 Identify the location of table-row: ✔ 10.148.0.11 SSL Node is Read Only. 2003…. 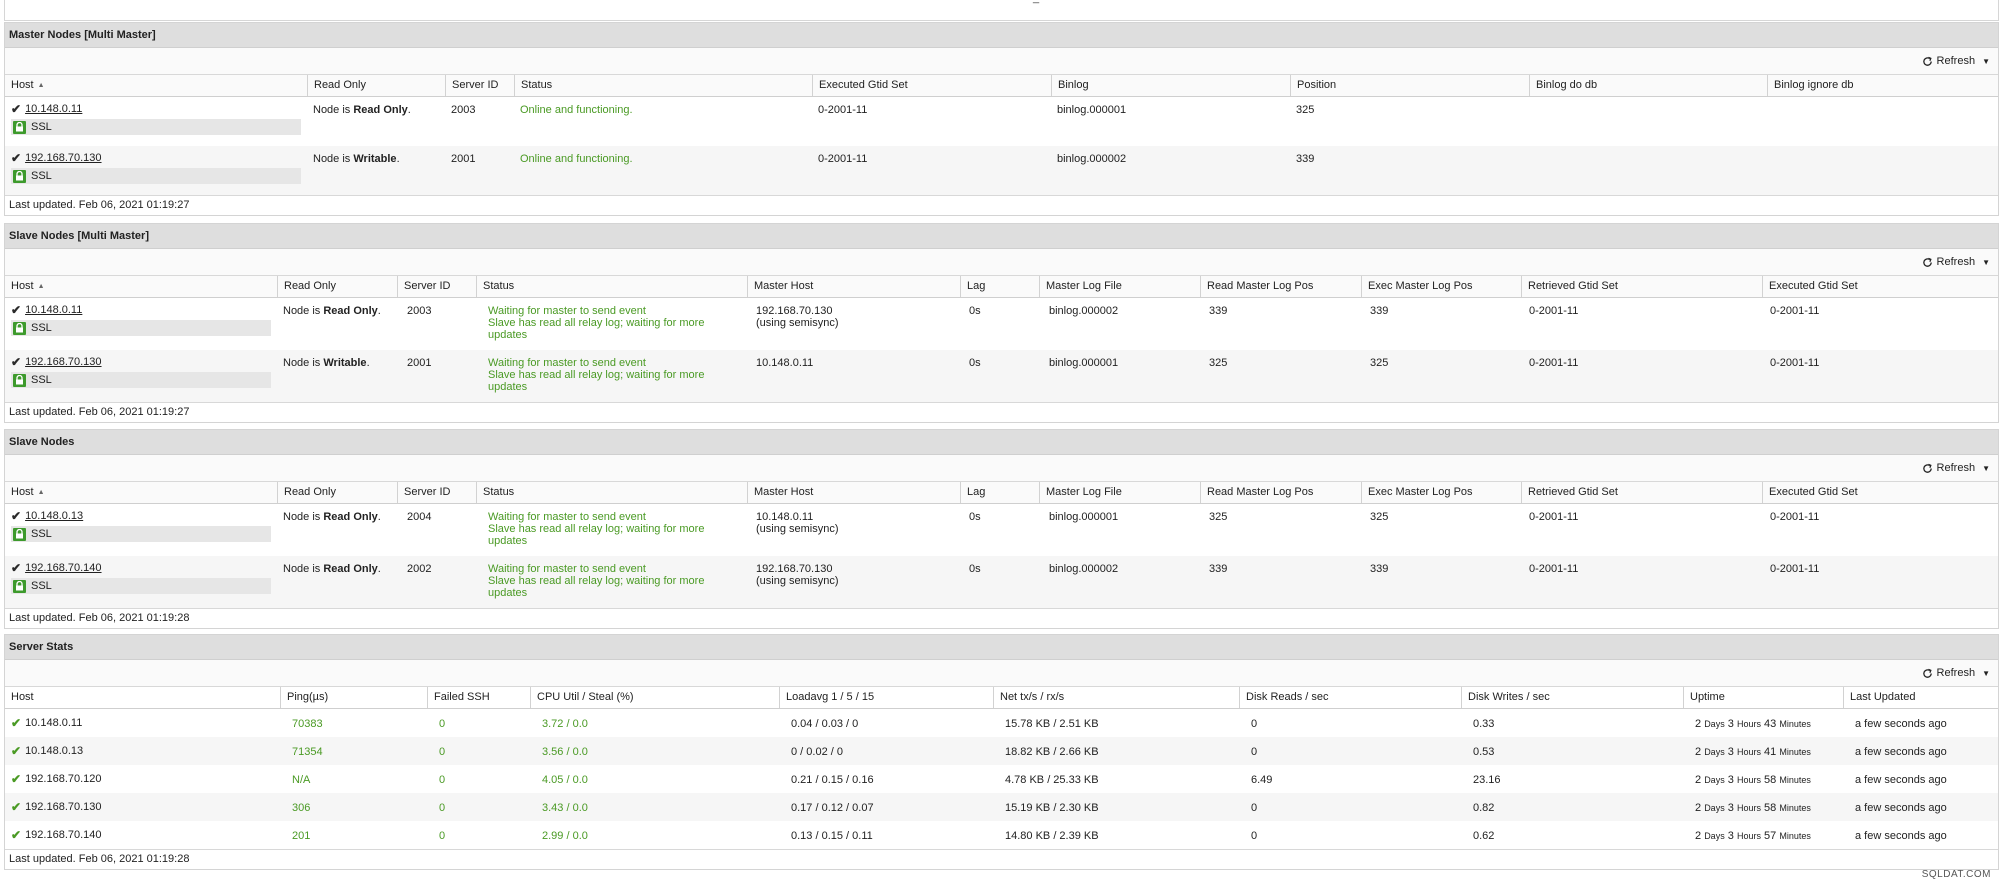
(1001, 324).